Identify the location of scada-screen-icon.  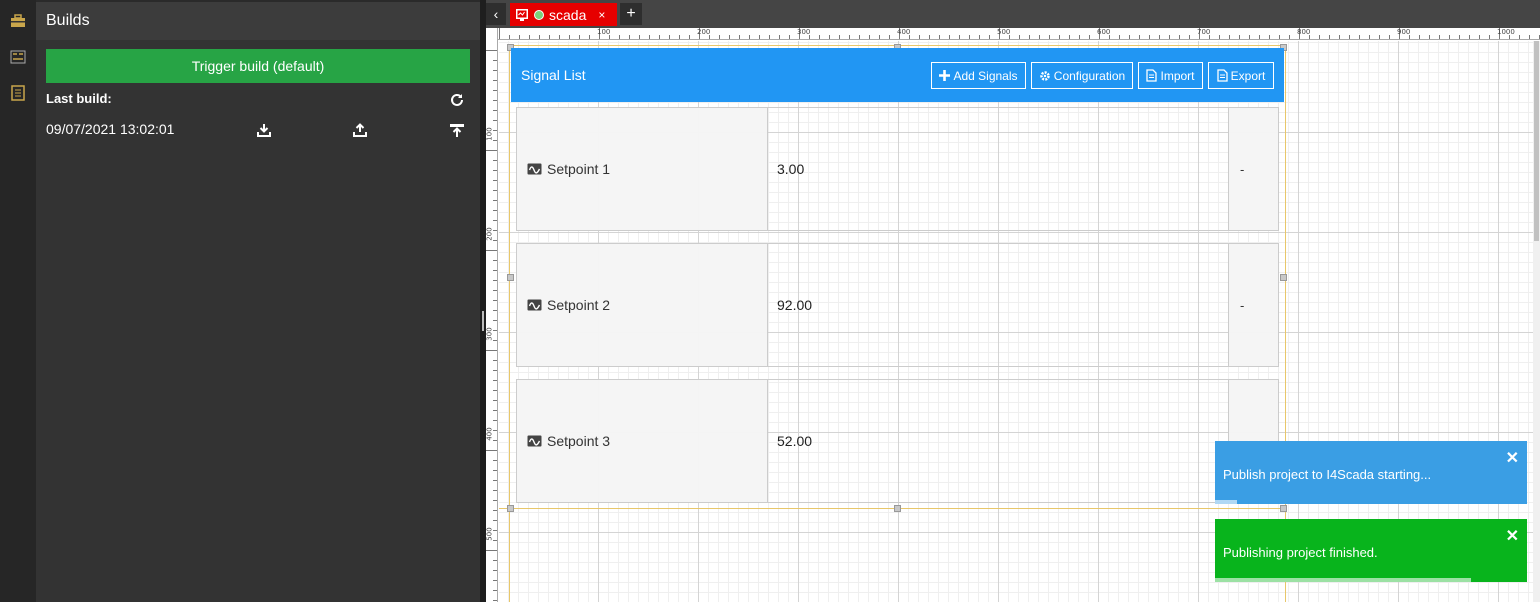
(522, 15).